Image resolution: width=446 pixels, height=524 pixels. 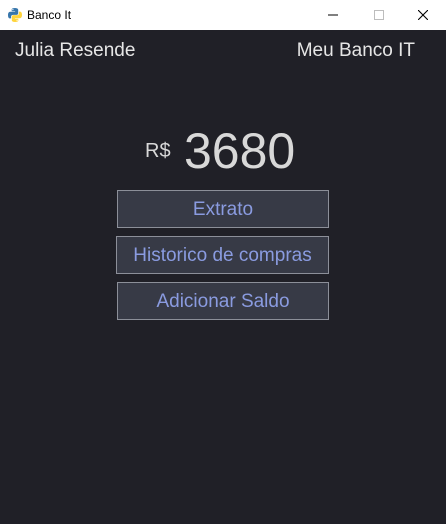 I want to click on adicionar-saldo-button: Adicionar Saldo, so click(x=223, y=301).